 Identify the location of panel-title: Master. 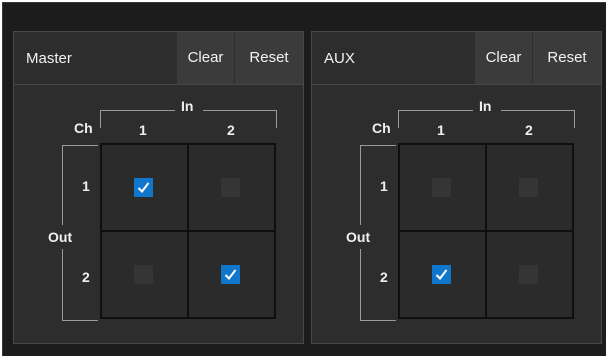
(49, 58).